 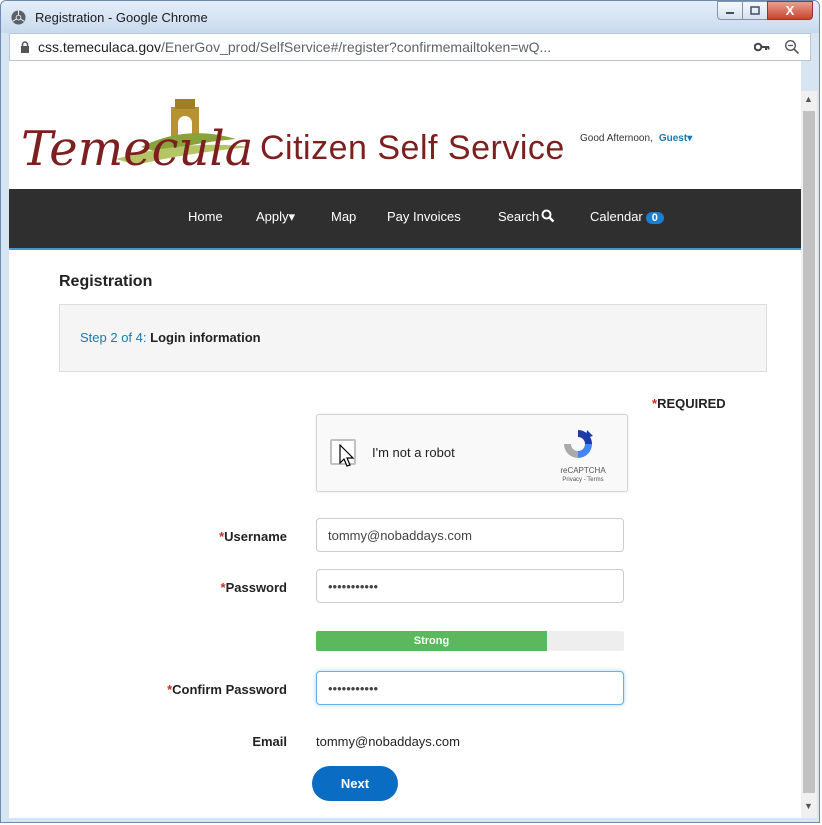 I want to click on nav-map: Map, so click(x=343, y=216).